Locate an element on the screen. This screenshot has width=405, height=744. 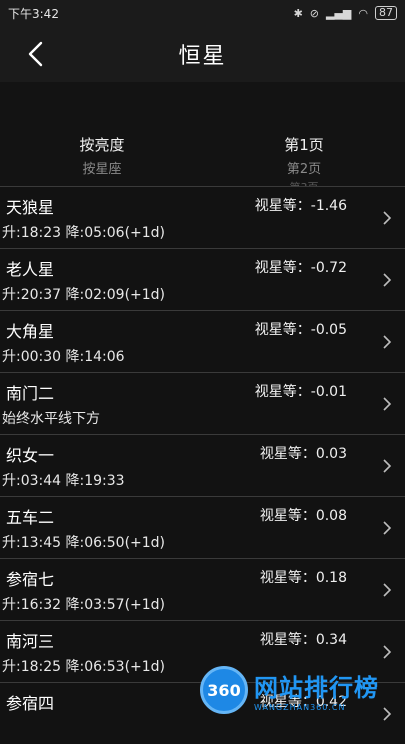
wifi-icon: ◠ is located at coordinates (363, 13).